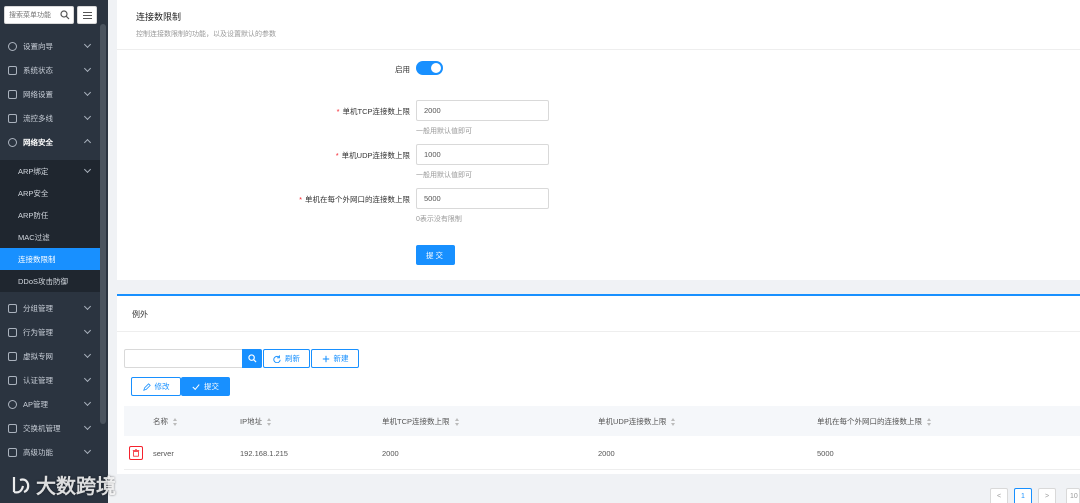  Describe the element at coordinates (43, 281) in the screenshot. I see `sidebar-subitem-label: DDoS攻击防御` at that location.